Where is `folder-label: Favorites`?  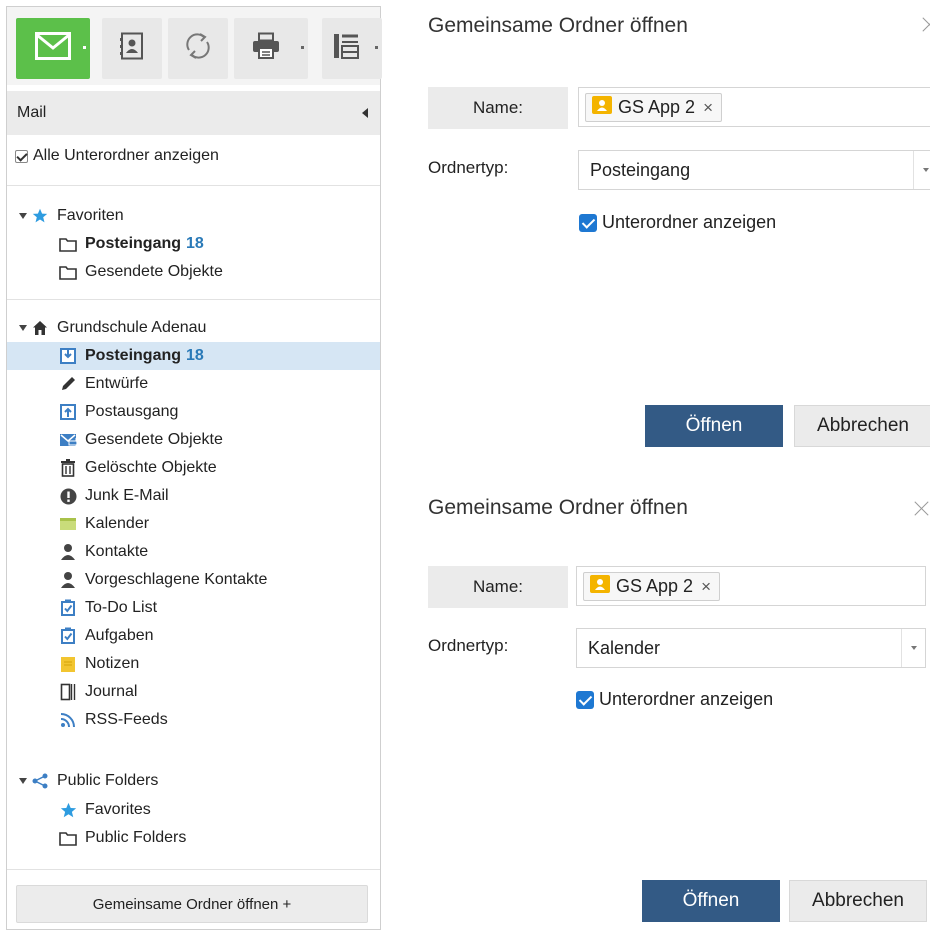 folder-label: Favorites is located at coordinates (118, 809).